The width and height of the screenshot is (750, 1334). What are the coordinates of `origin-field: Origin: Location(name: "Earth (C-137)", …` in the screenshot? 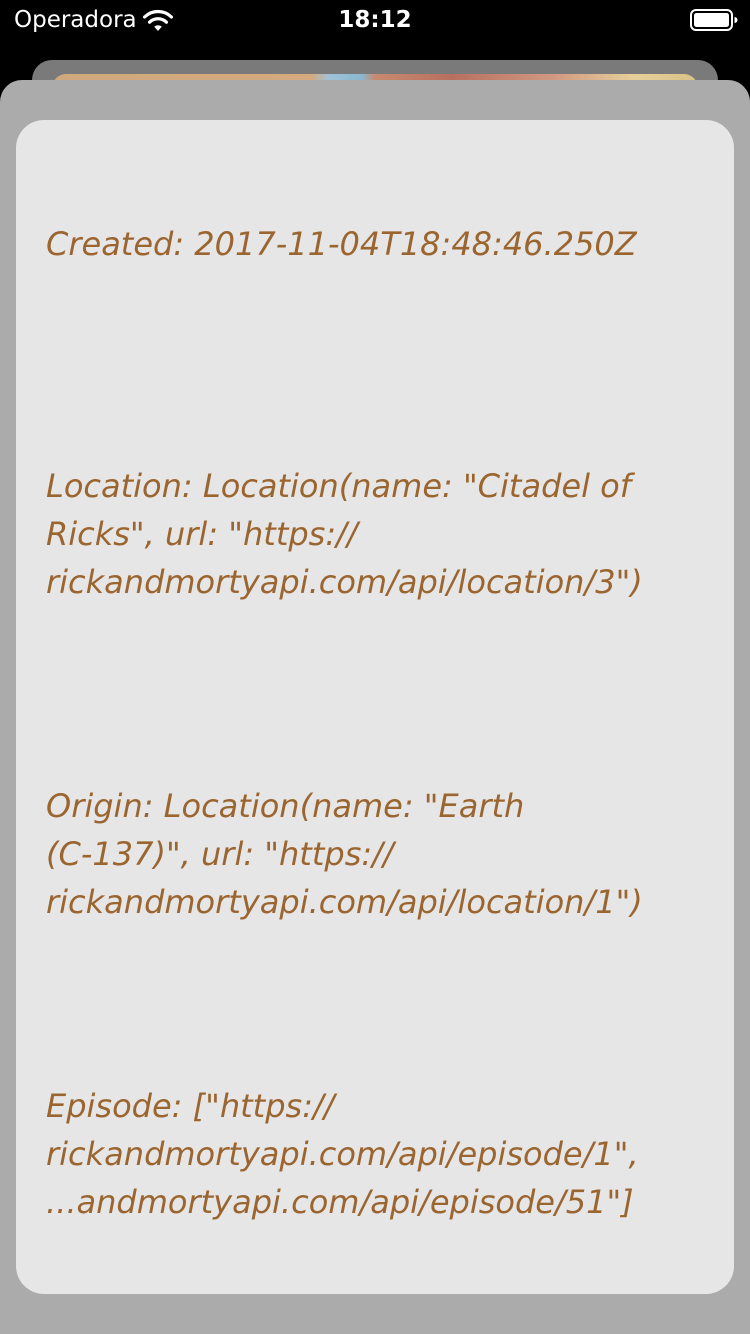 It's located at (344, 854).